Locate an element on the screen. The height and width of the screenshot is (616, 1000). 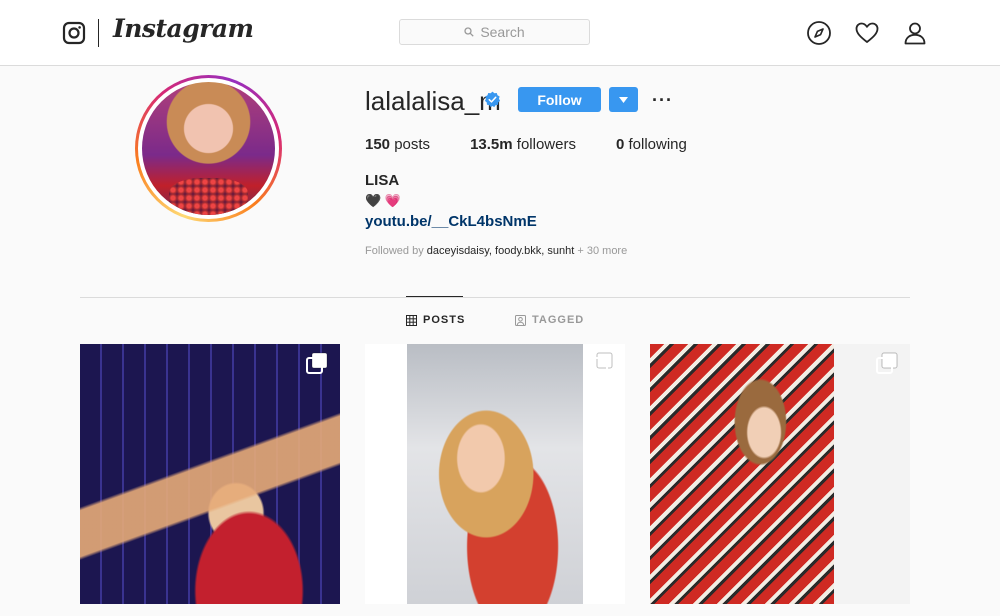
tab-tagged-label: TAGGED is located at coordinates (558, 320).